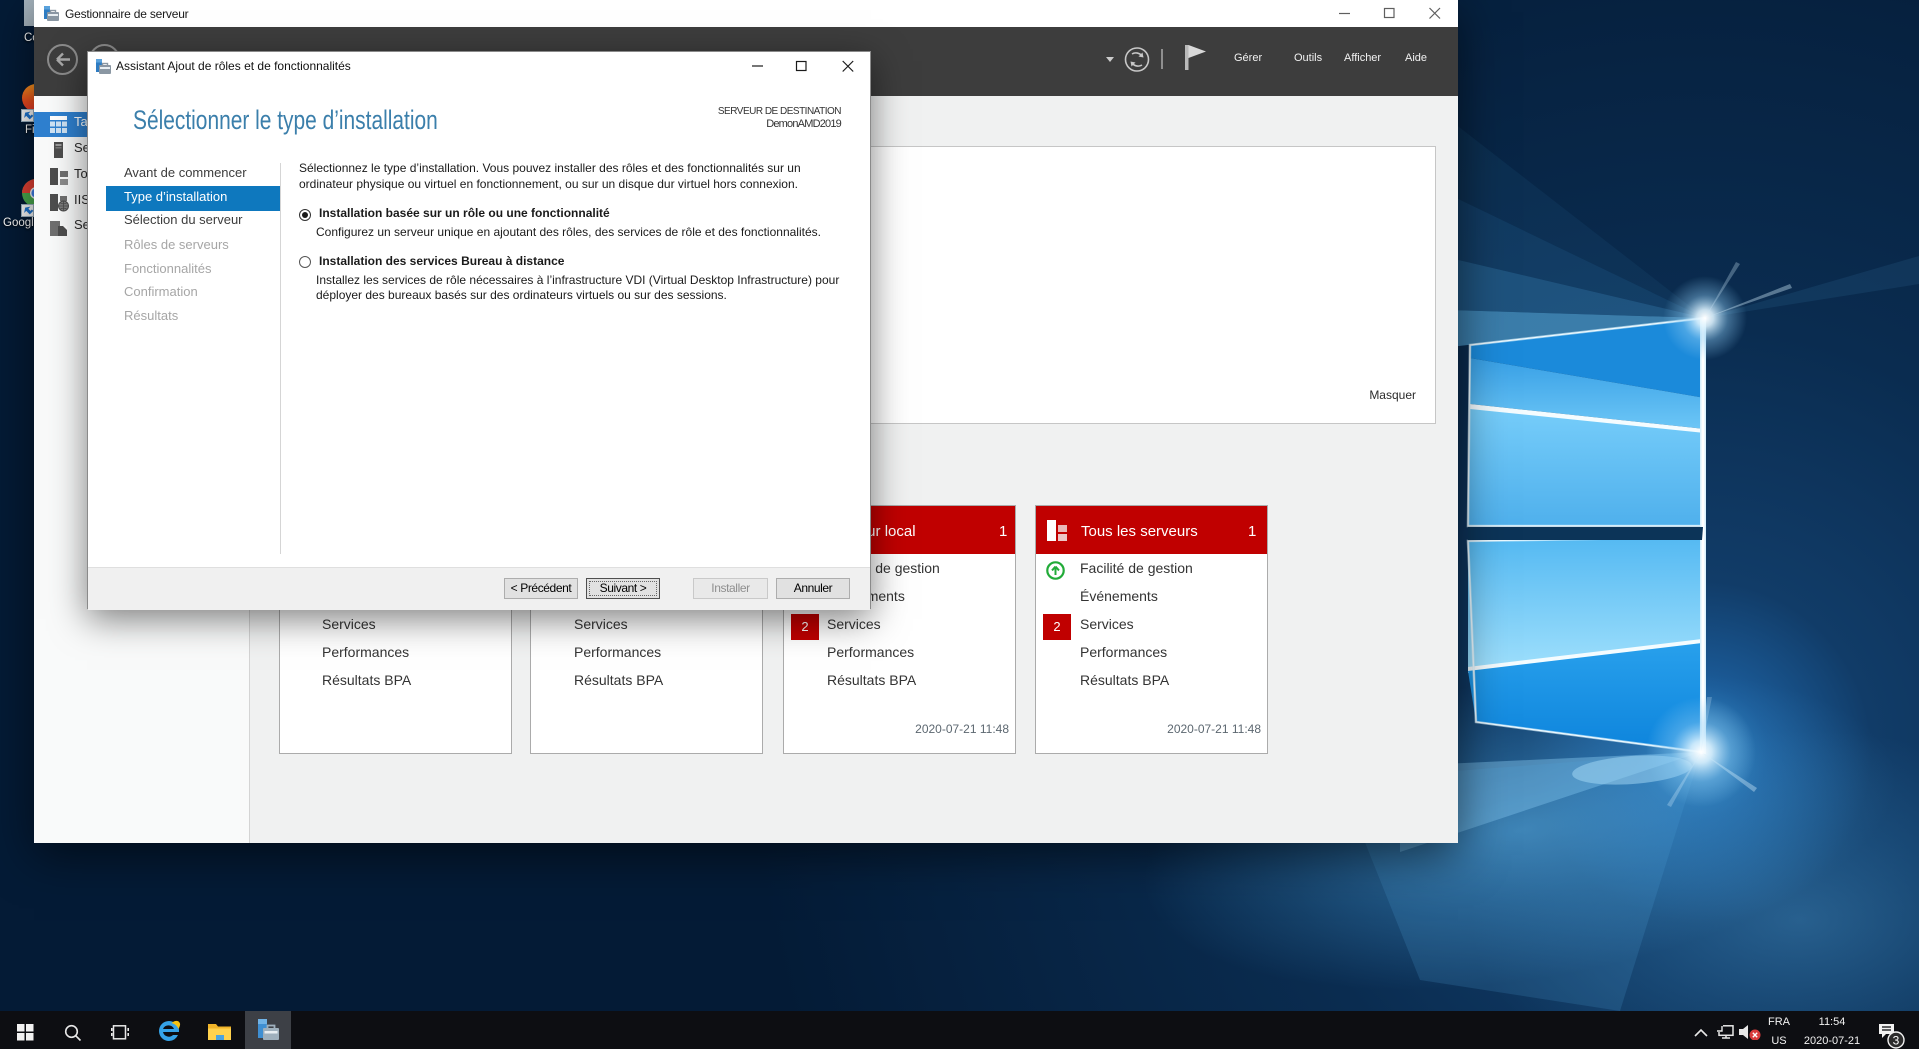 Image resolution: width=1919 pixels, height=1049 pixels. Describe the element at coordinates (1896, 1041) in the screenshot. I see `svg-text: 3` at that location.